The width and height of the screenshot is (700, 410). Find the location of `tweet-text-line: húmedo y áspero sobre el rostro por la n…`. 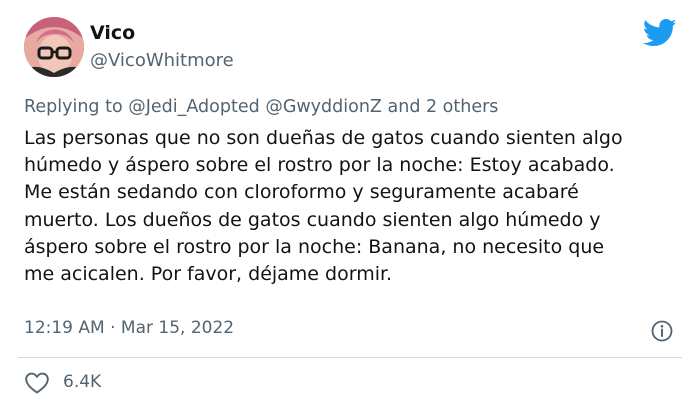

tweet-text-line: húmedo y áspero sobre el rostro por la n… is located at coordinates (319, 165).